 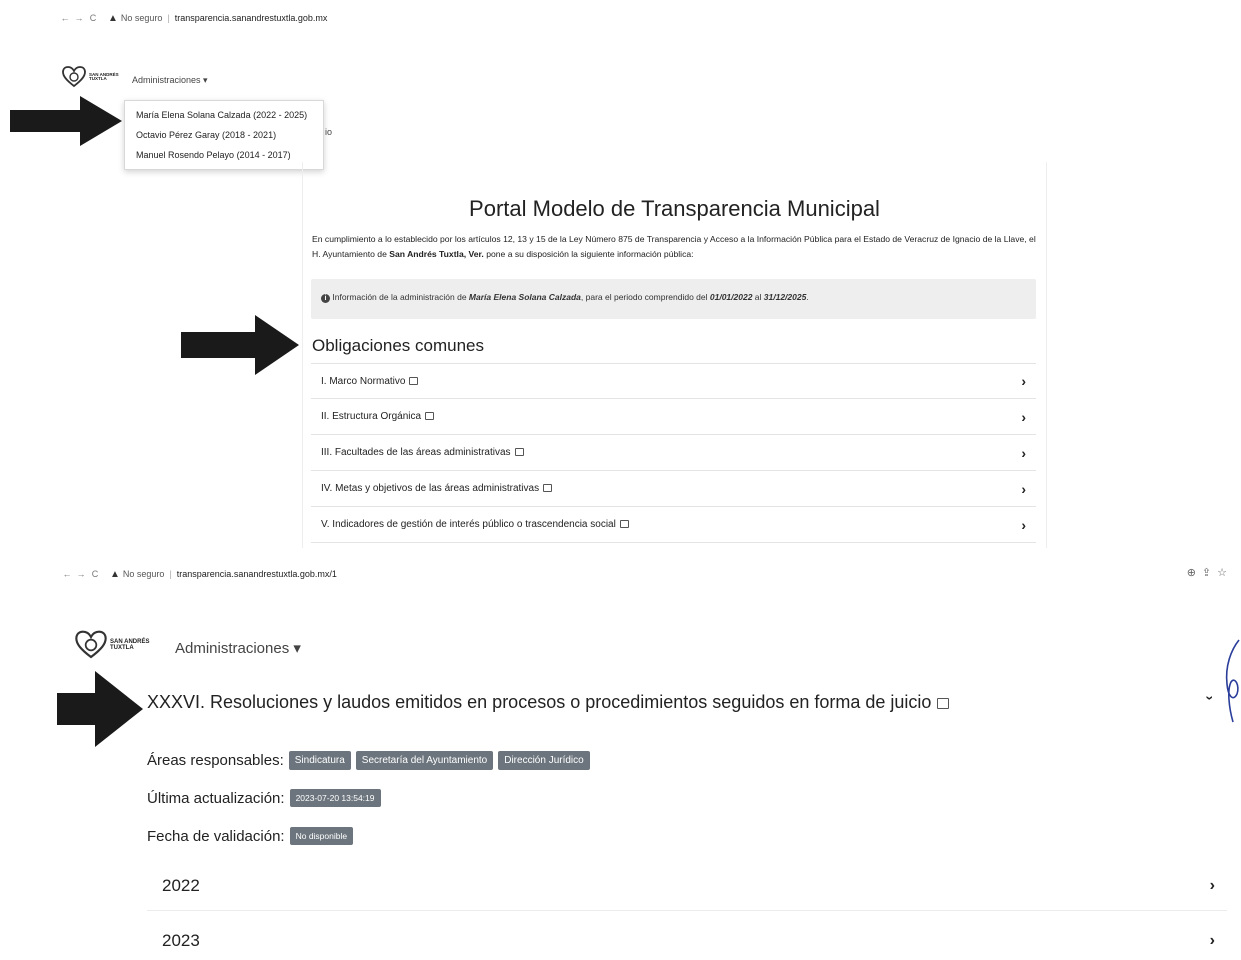 What do you see at coordinates (329, 132) in the screenshot?
I see `behind-dropdown-text: io` at bounding box center [329, 132].